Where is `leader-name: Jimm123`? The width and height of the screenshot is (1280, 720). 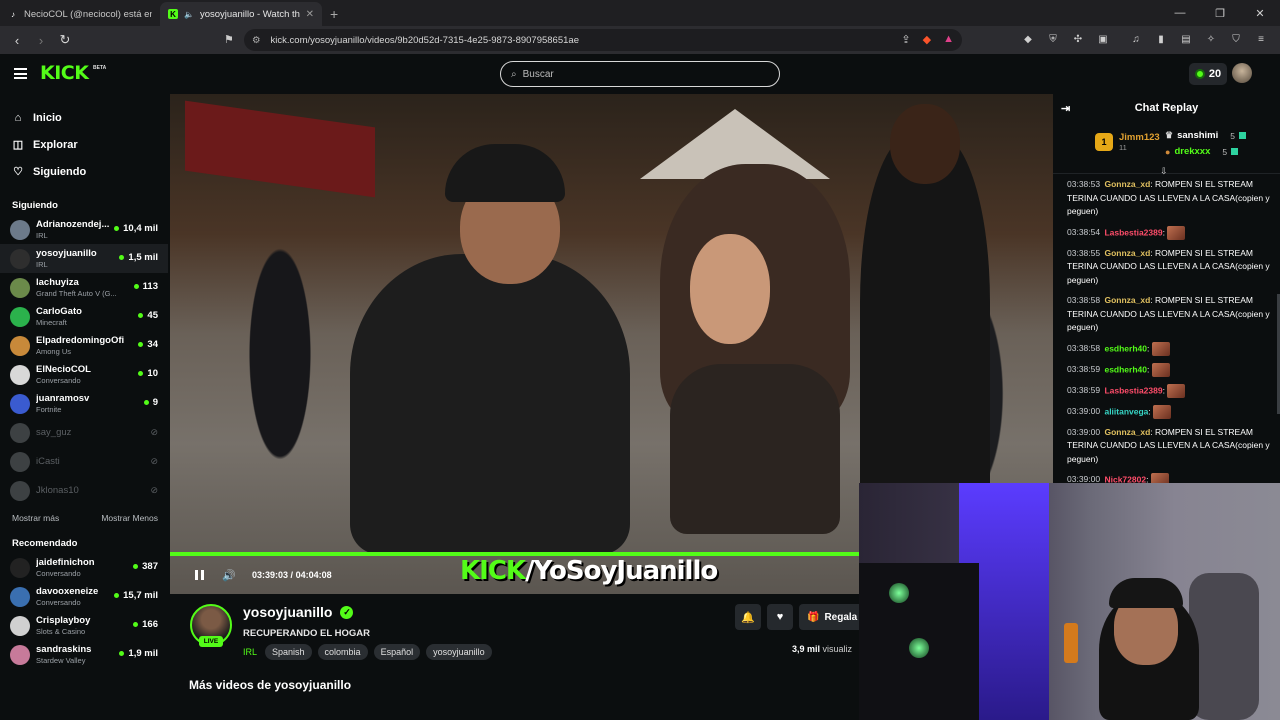
leader-name: Jimm123 is located at coordinates (1139, 137).